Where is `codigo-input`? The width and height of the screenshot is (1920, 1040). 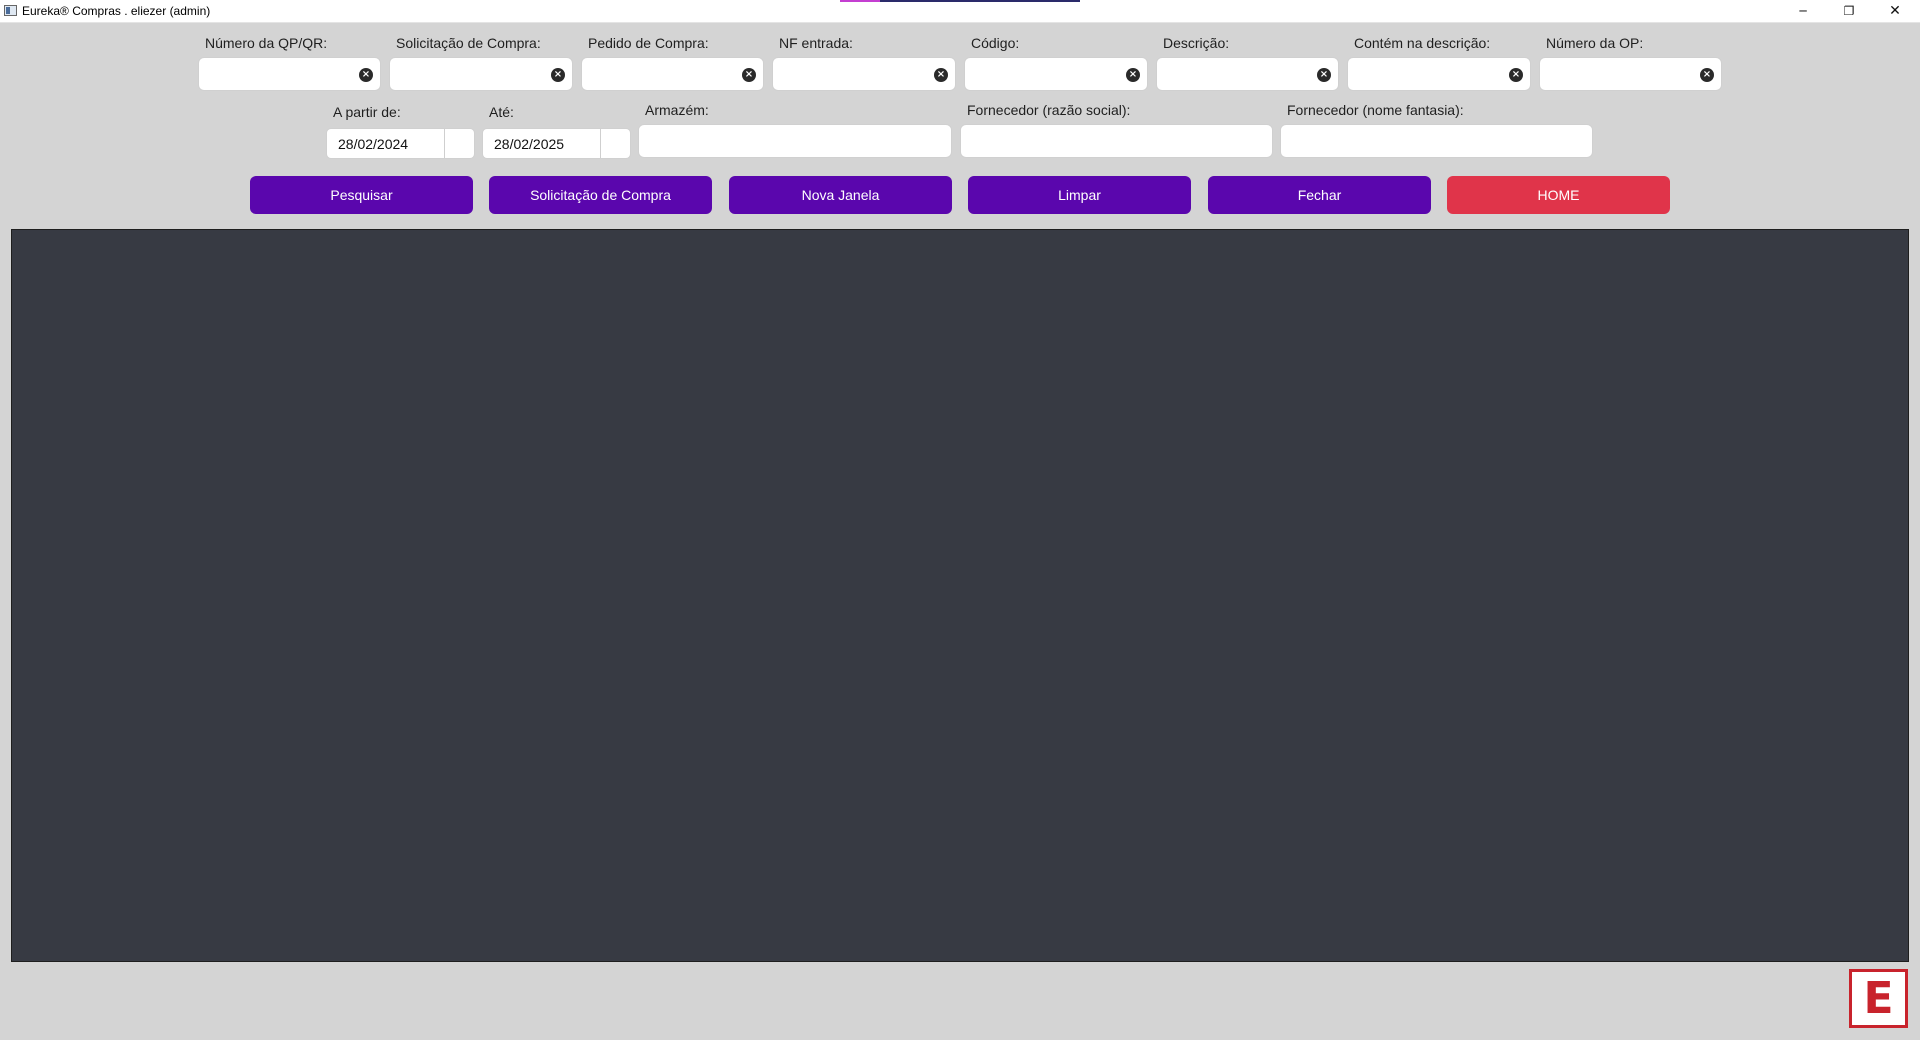
codigo-input is located at coordinates (1046, 75).